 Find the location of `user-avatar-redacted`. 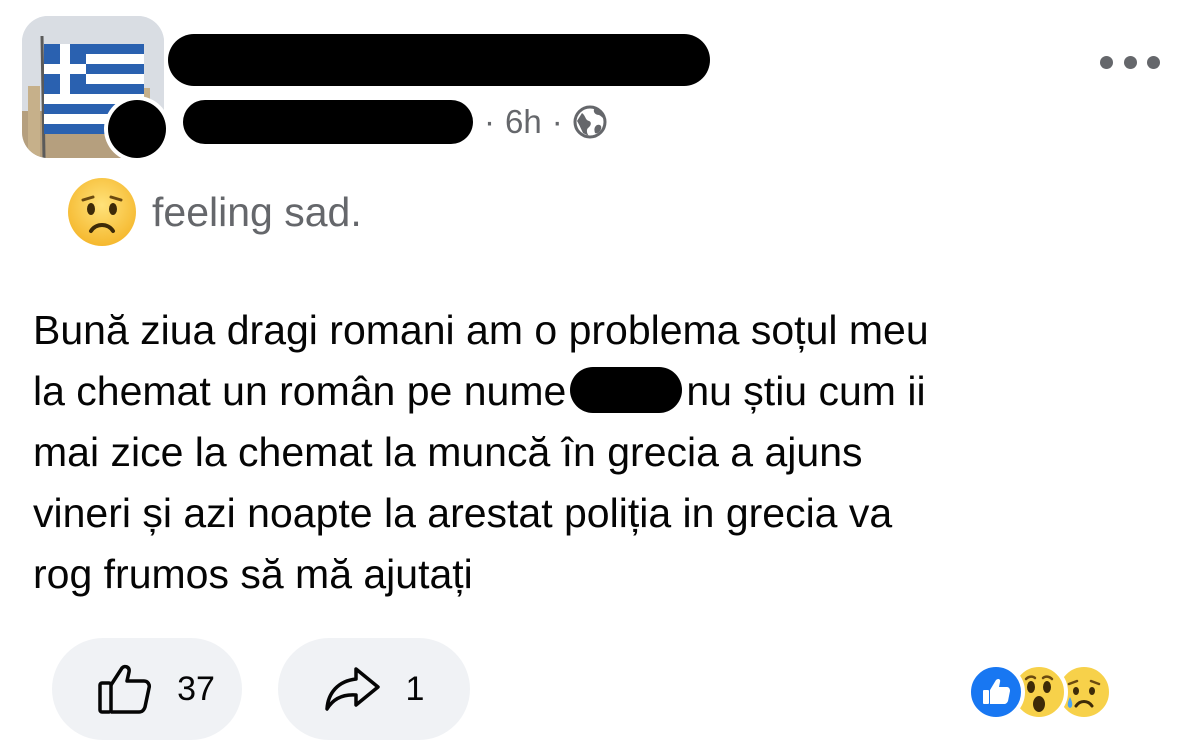

user-avatar-redacted is located at coordinates (137, 129).